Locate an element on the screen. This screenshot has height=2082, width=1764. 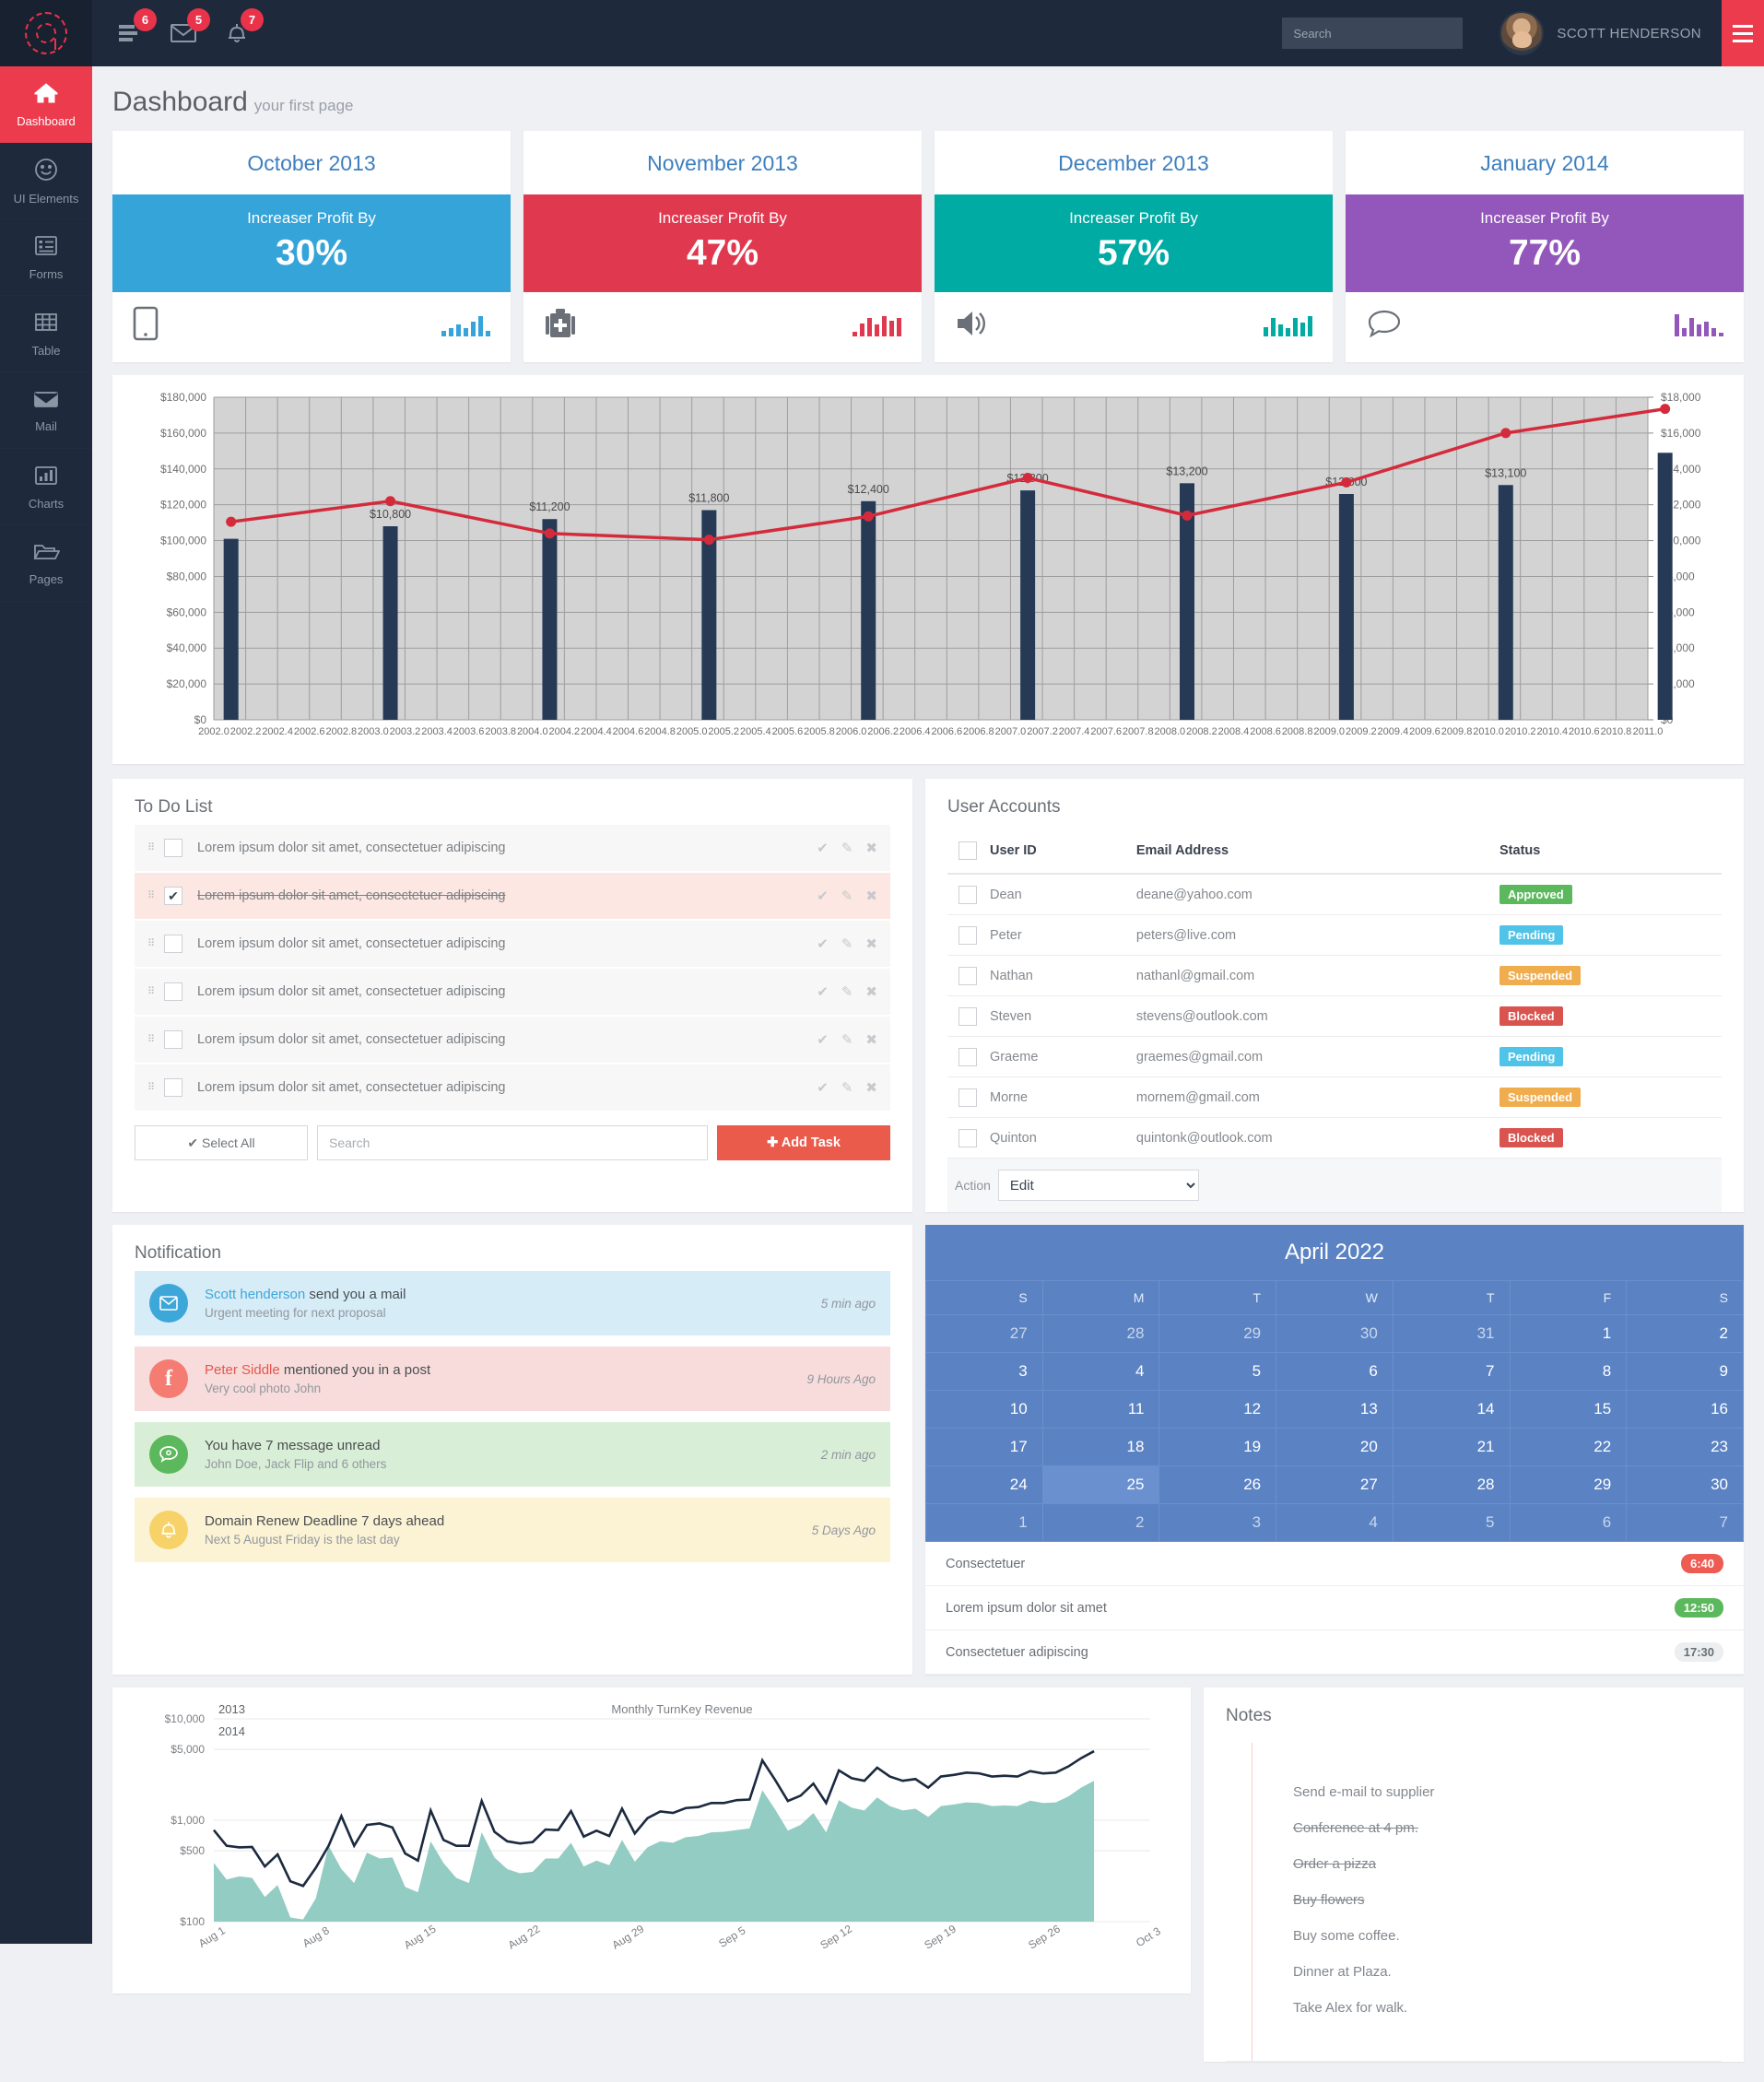
tasks-icon: 6 is located at coordinates (135, 28).